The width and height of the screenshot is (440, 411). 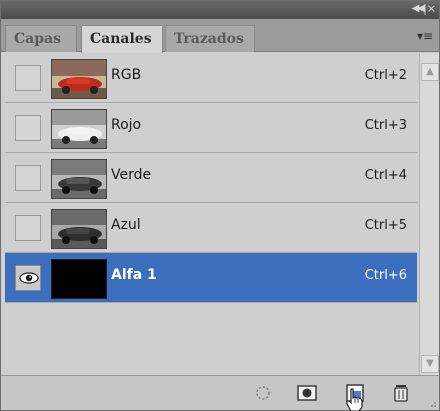 I want to click on save-selection-icon, so click(x=307, y=393).